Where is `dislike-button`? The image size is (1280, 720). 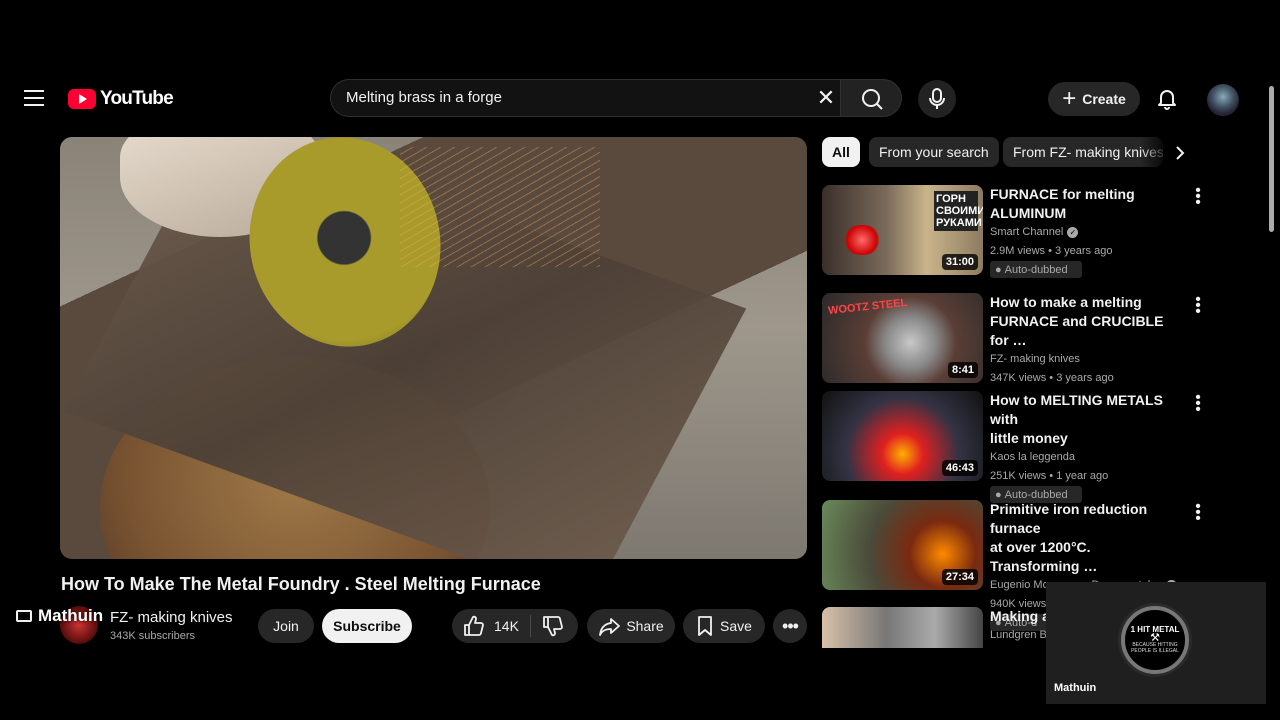 dislike-button is located at coordinates (553, 626).